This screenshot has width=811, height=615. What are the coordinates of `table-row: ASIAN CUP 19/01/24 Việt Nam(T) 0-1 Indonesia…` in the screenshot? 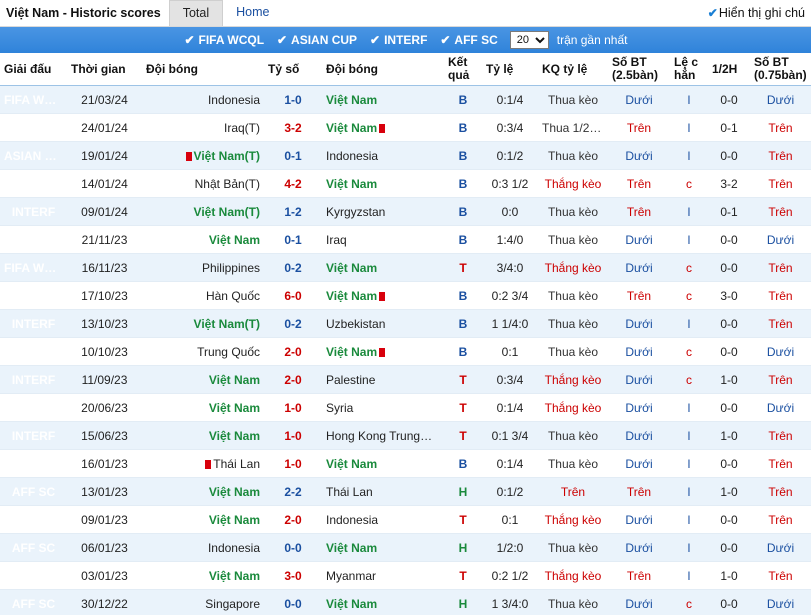 It's located at (405, 155).